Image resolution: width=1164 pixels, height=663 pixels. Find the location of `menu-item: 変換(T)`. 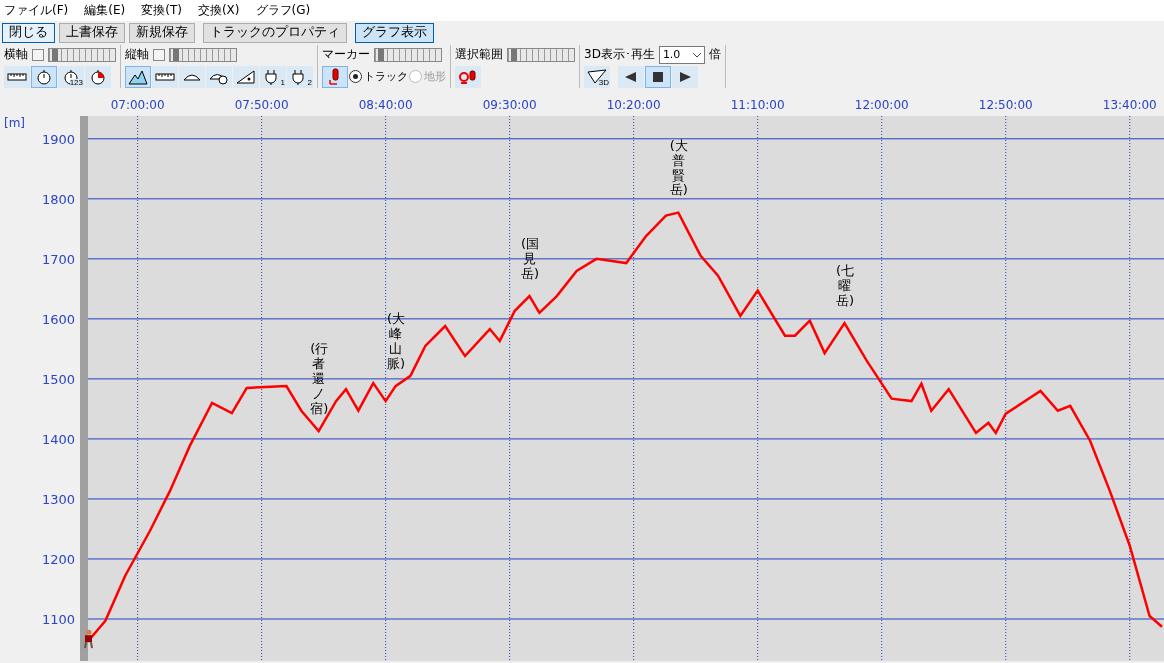

menu-item: 変換(T) is located at coordinates (161, 10).